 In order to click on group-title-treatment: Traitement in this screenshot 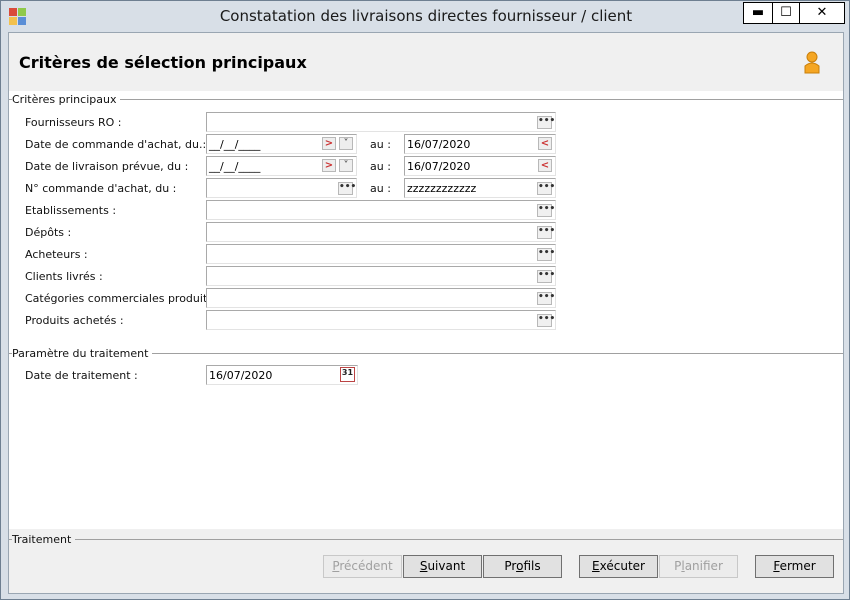, I will do `click(44, 539)`.